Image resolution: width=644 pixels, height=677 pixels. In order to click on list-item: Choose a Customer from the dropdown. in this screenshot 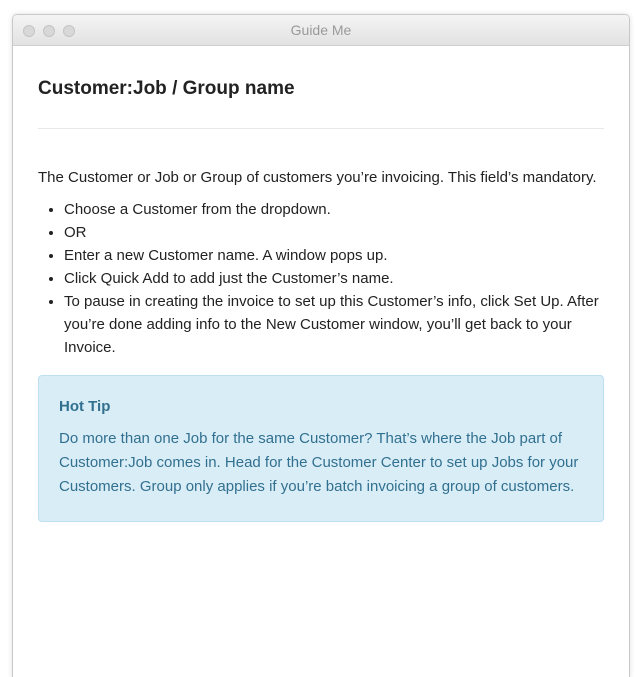, I will do `click(334, 209)`.